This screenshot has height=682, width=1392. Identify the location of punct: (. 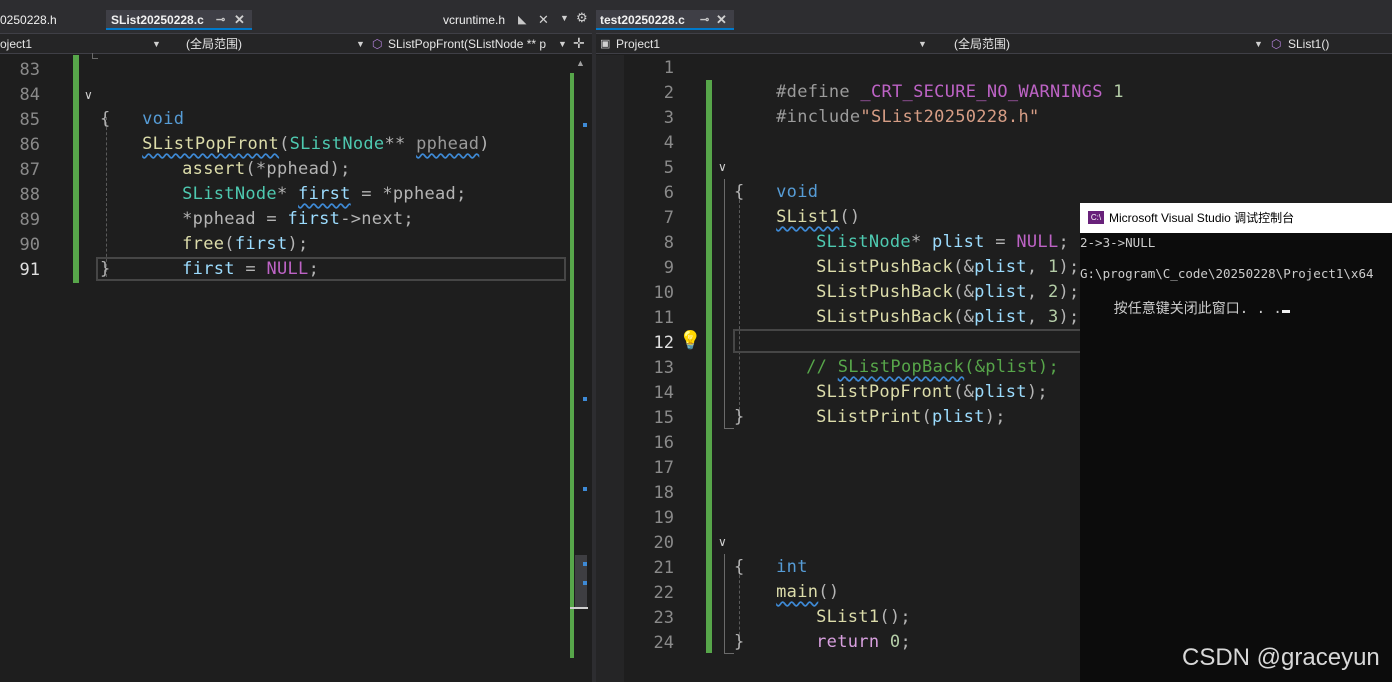
(927, 417).